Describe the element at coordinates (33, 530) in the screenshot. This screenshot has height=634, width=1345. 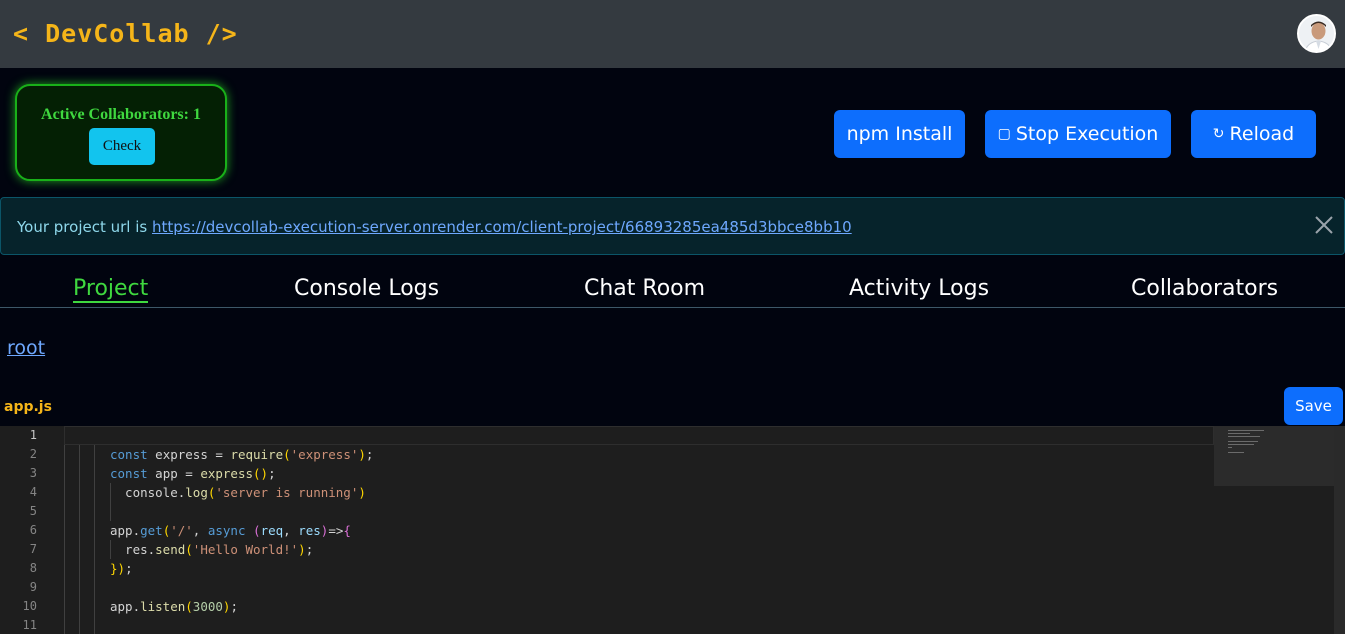
I see `line-number: 6` at that location.